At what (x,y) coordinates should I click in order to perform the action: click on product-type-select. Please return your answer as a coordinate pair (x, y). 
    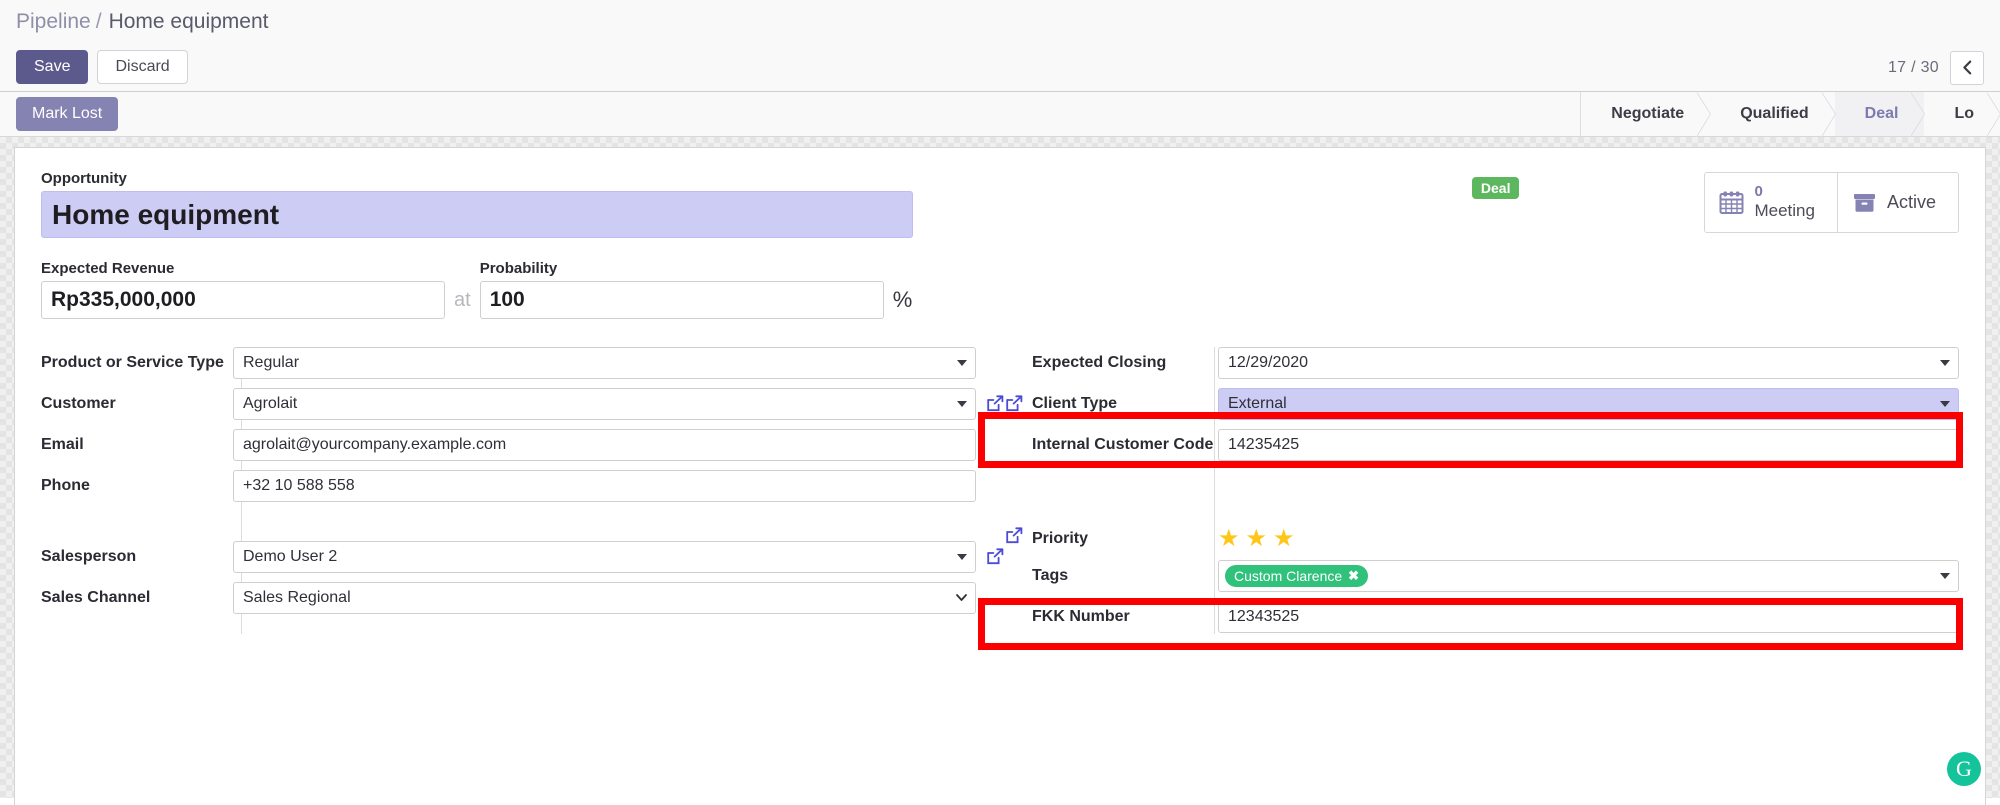
    Looking at the image, I should click on (604, 363).